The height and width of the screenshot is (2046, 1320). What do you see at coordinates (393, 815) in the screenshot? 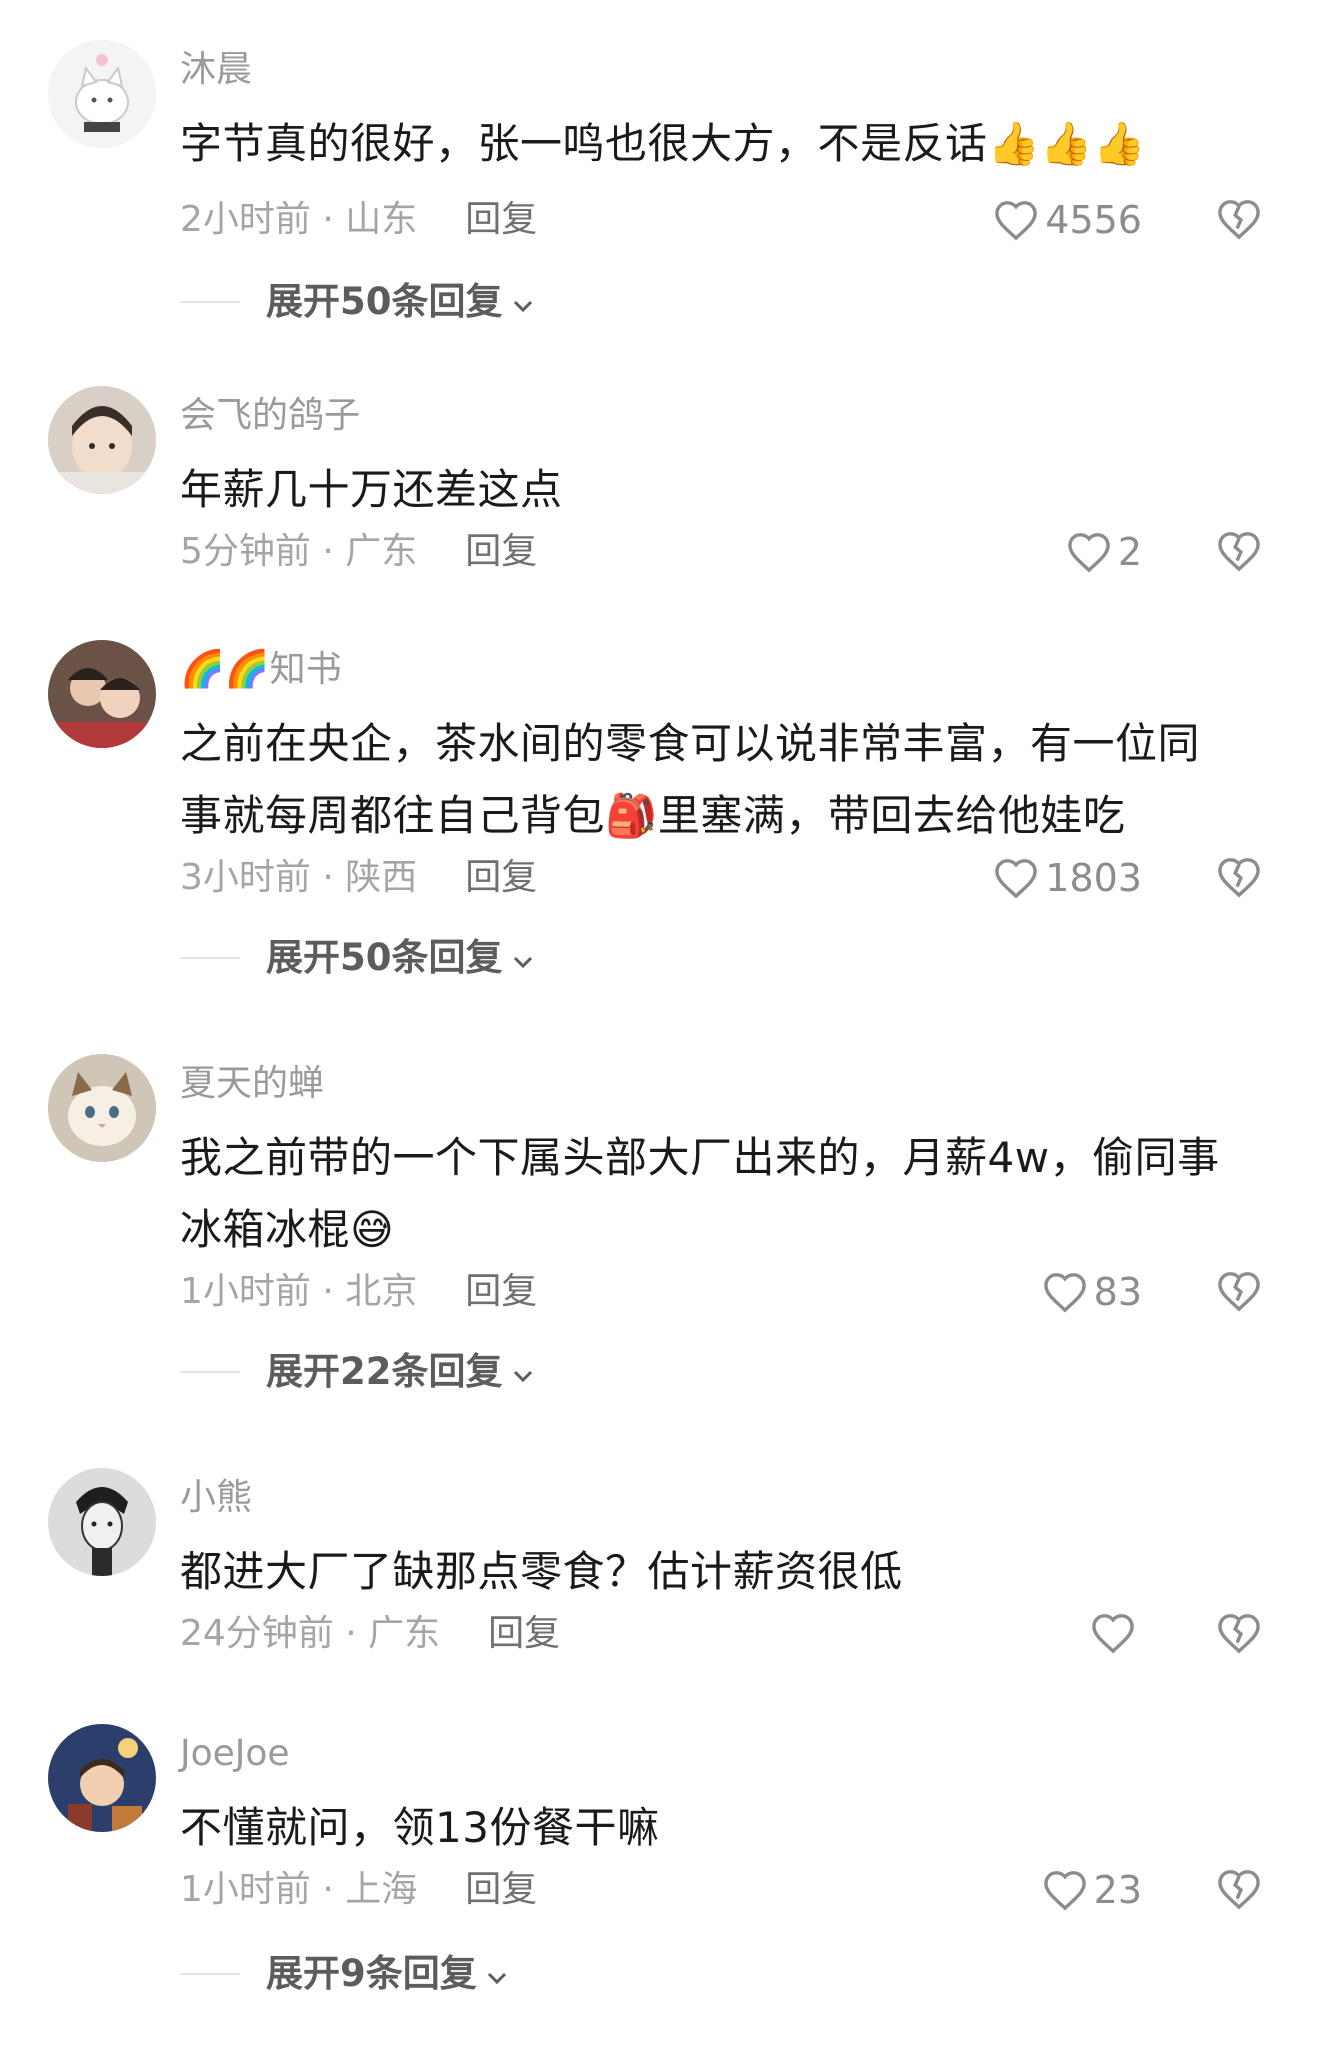
I see `comment-text-segment: 事就每周都往自己背包` at bounding box center [393, 815].